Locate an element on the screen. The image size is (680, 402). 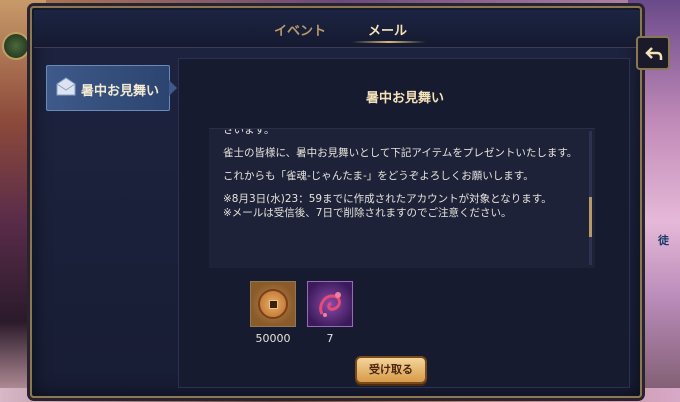
mail-body-line: これからも「雀魂-じゃんたま-」をどうぞよろしくお願いします。 is located at coordinates (378, 176).